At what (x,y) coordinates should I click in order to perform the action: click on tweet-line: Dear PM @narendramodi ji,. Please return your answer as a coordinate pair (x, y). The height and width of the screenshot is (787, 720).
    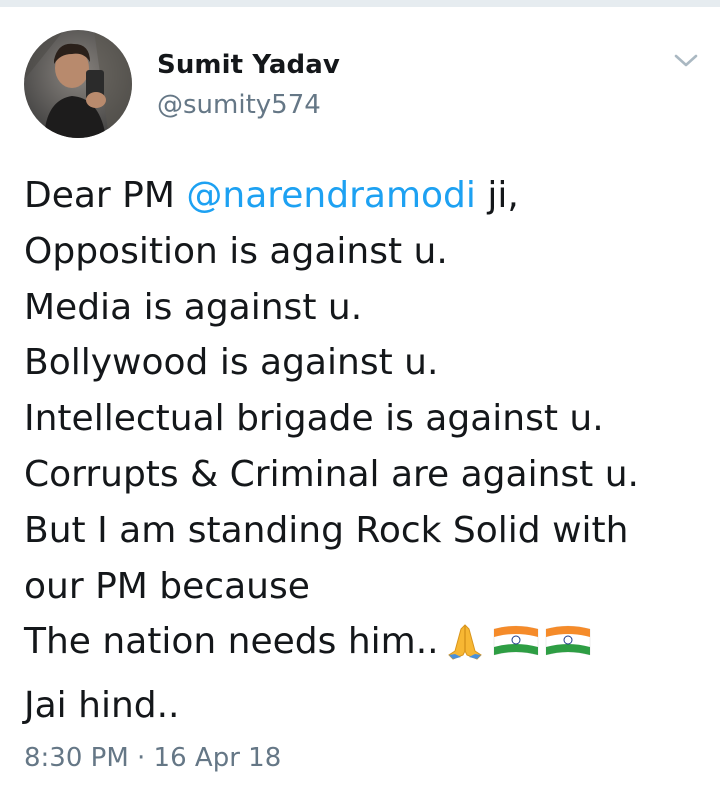
    Looking at the image, I should click on (369, 196).